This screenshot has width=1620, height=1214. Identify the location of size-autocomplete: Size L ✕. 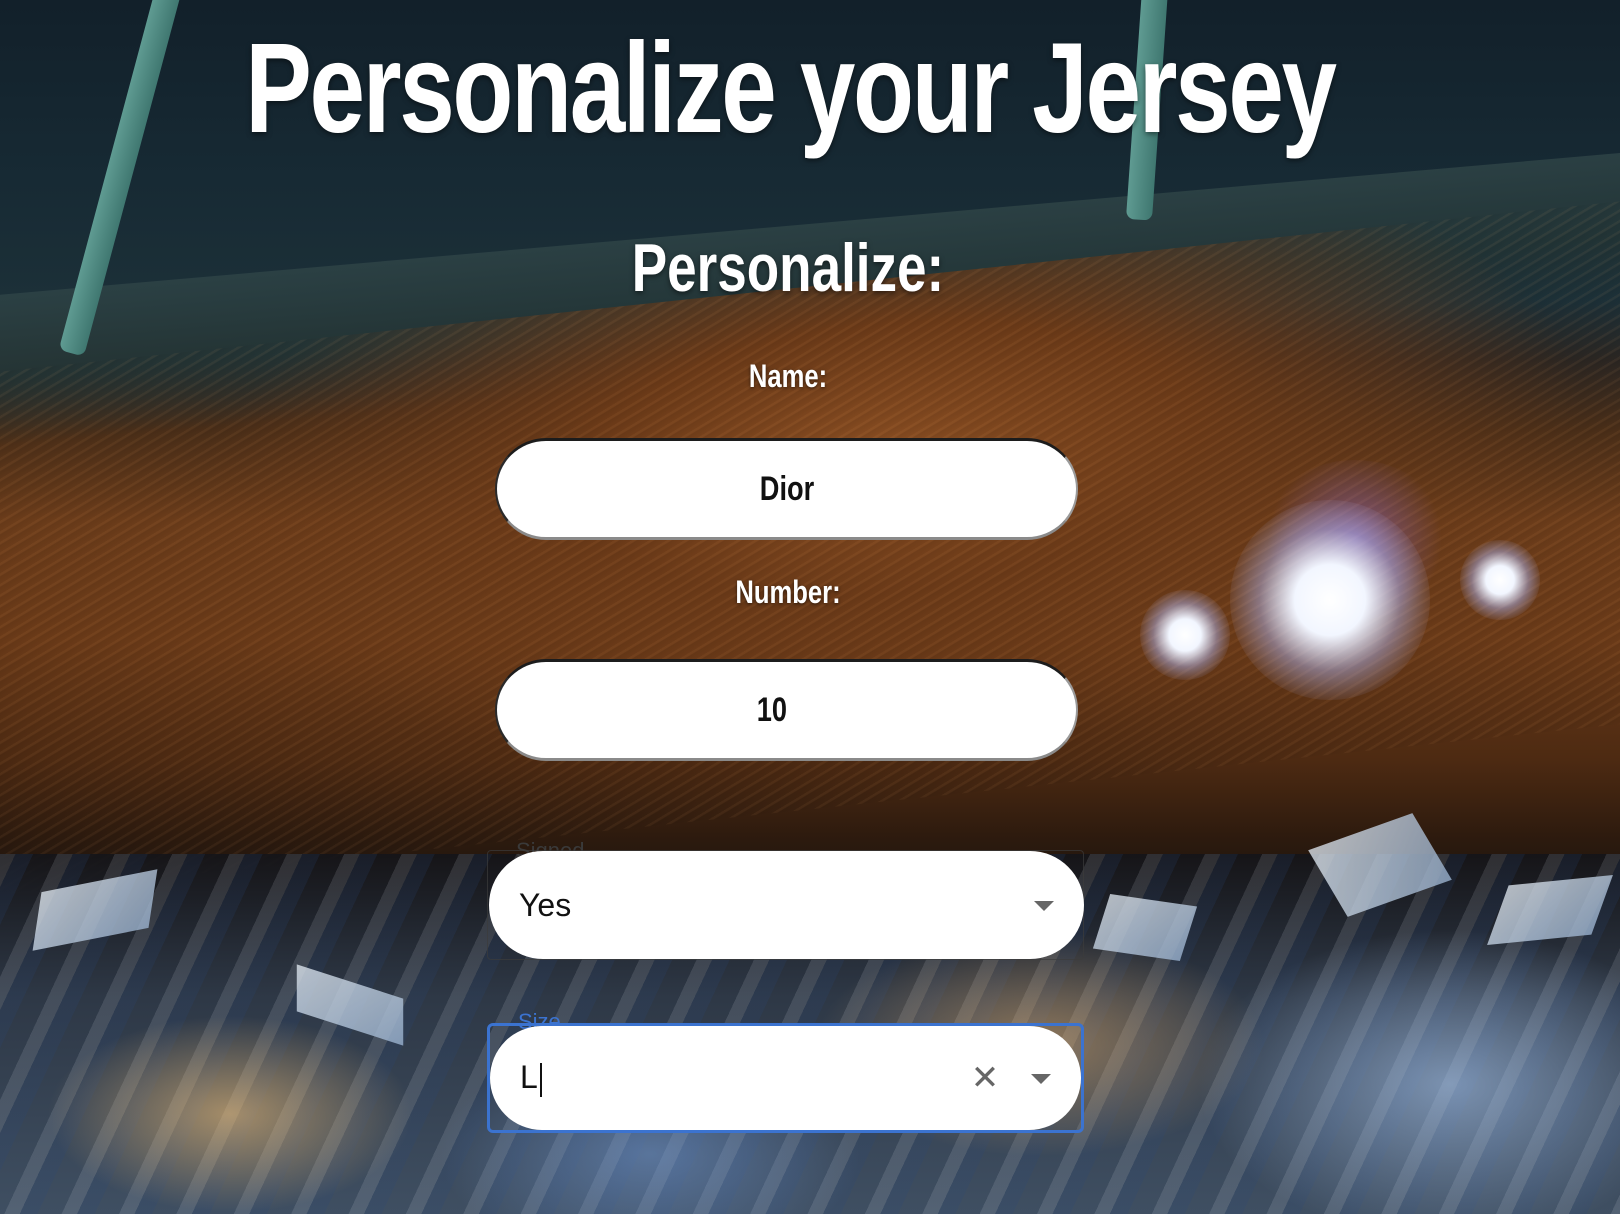
(785, 1071).